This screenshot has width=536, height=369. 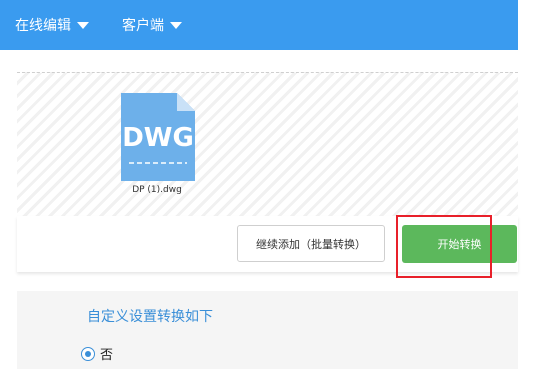 I want to click on continue-add-button: 继续添加（批量转换）, so click(x=311, y=243).